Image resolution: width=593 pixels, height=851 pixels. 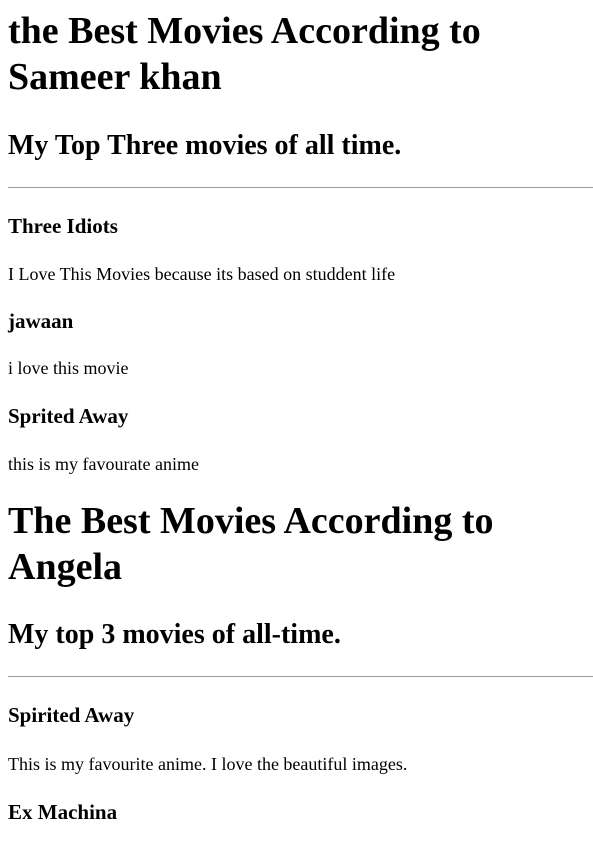 What do you see at coordinates (174, 634) in the screenshot?
I see `subtitle-angela: My top 3 movies of all-time.` at bounding box center [174, 634].